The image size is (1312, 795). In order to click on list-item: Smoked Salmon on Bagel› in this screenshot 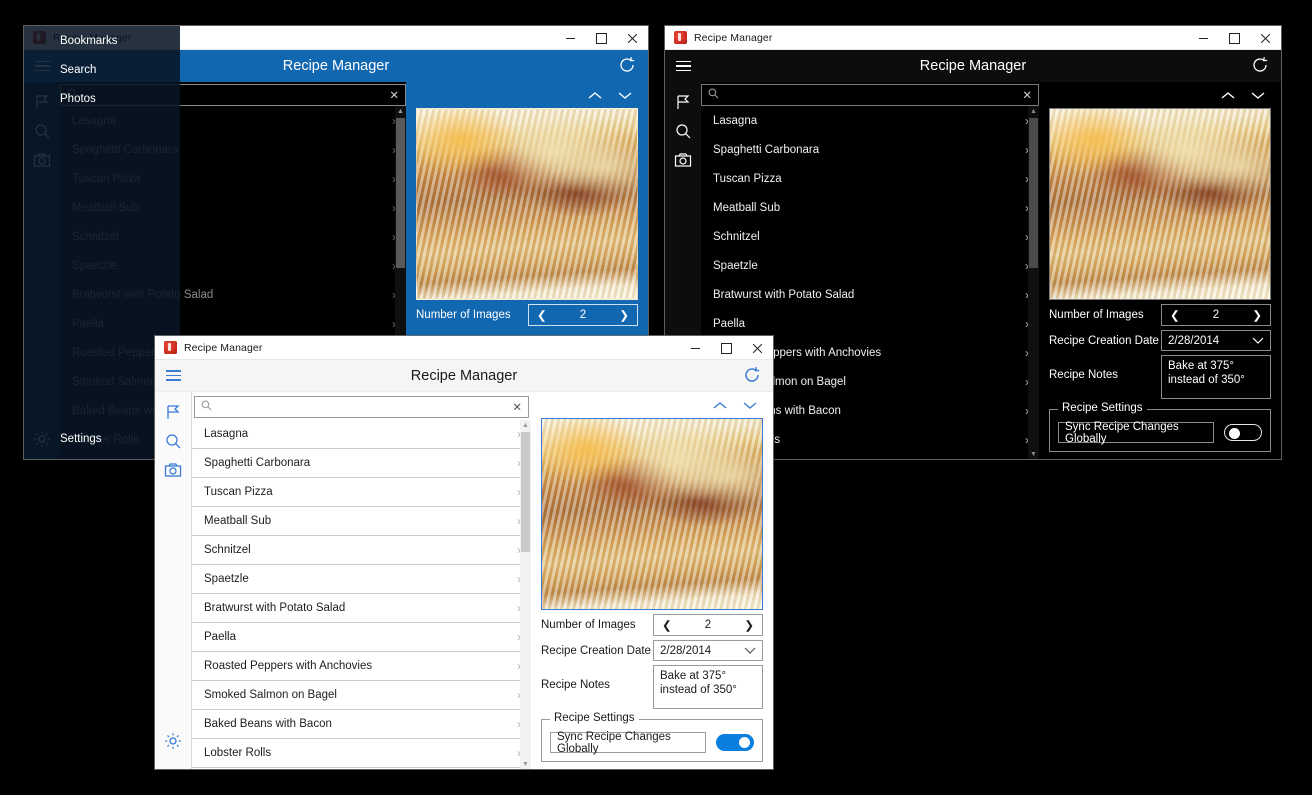, I will do `click(361, 695)`.